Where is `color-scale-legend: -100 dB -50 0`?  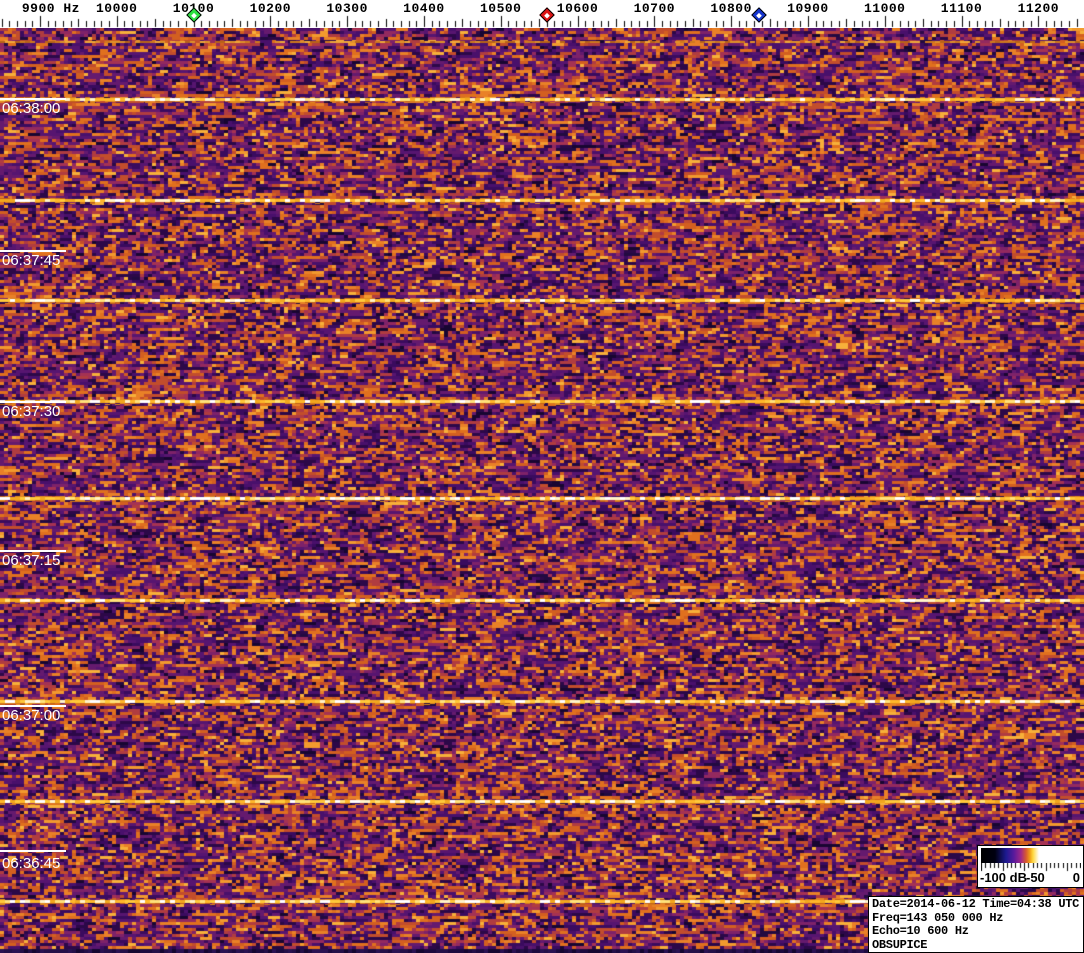 color-scale-legend: -100 dB -50 0 is located at coordinates (1030, 866).